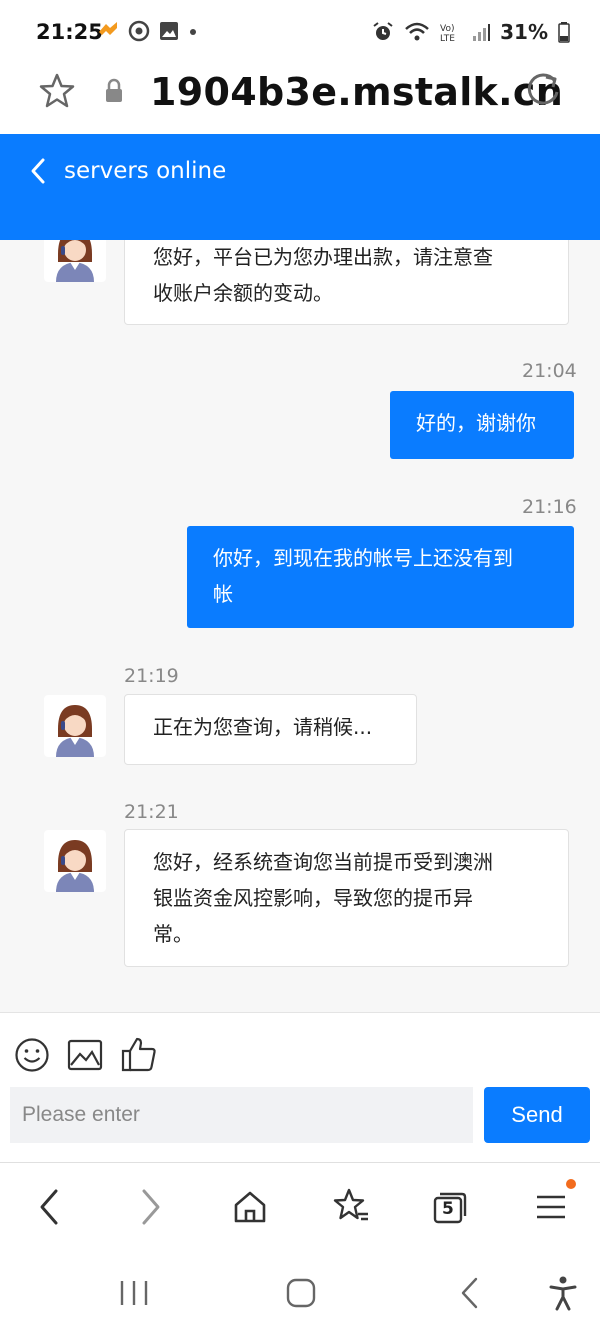 This screenshot has height=1333, width=600. I want to click on browser-address-bar: 1904b3e.mstalk.cn, so click(300, 98).